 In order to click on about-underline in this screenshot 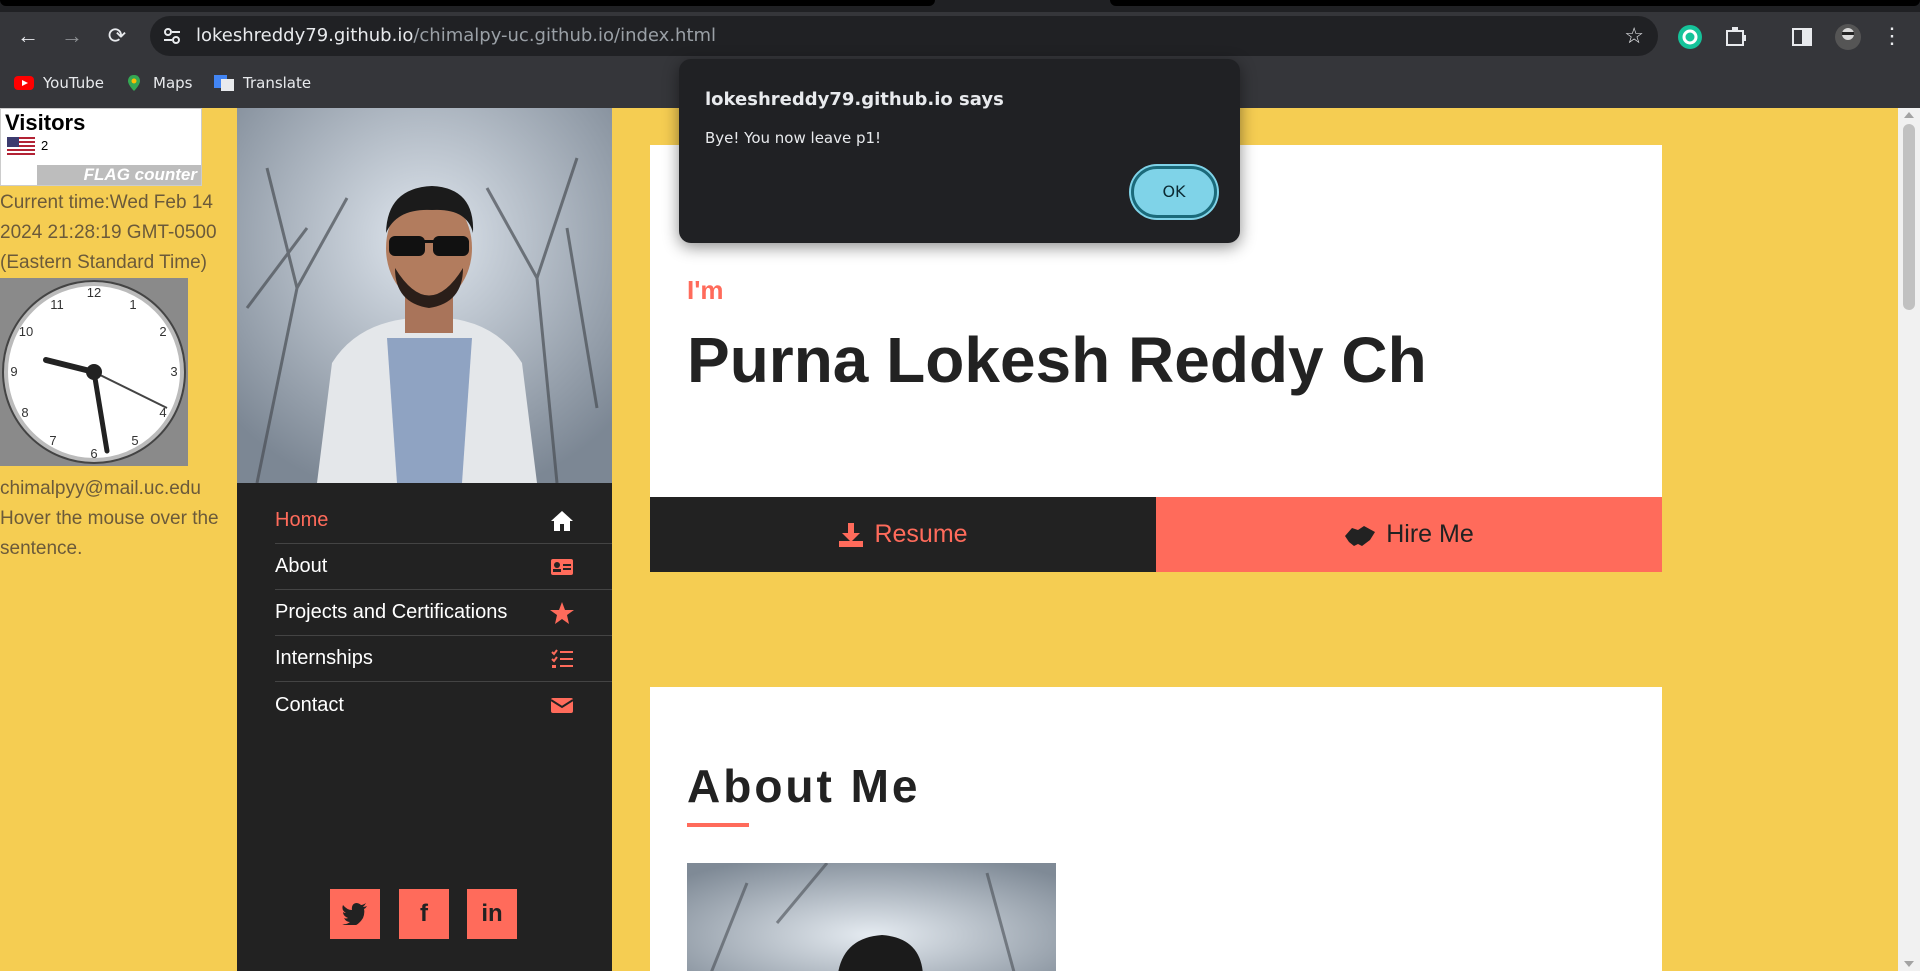, I will do `click(718, 825)`.